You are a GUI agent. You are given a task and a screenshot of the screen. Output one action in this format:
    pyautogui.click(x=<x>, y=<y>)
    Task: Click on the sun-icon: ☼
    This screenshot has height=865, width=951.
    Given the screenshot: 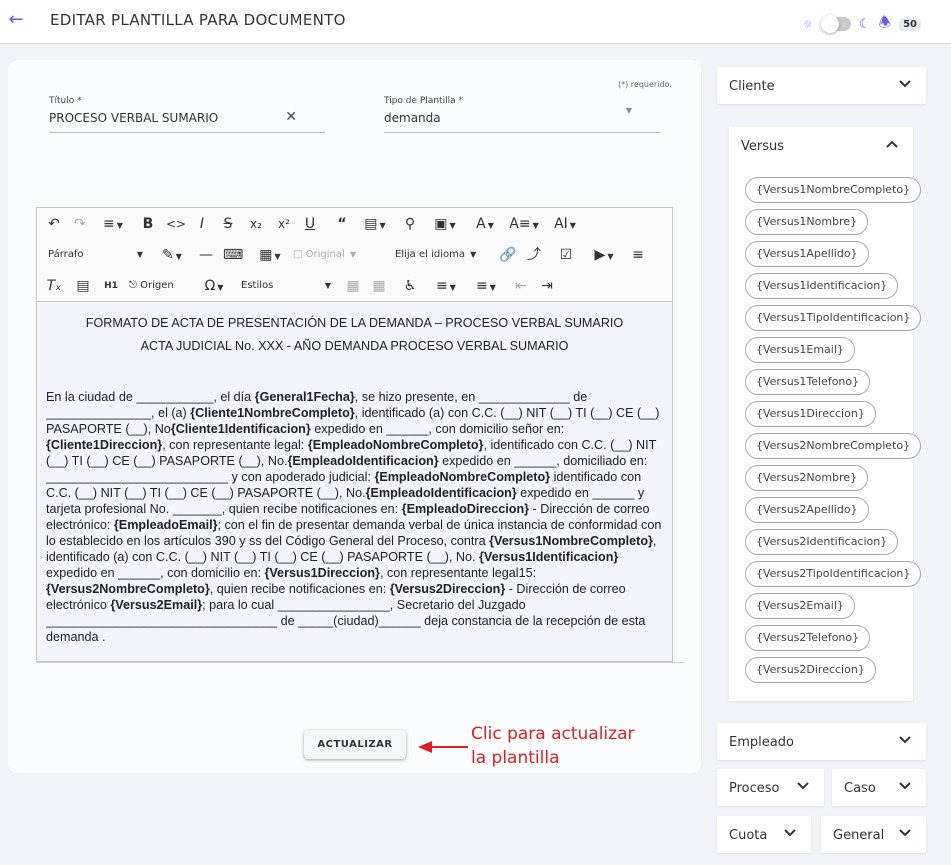 What is the action you would take?
    pyautogui.click(x=808, y=24)
    